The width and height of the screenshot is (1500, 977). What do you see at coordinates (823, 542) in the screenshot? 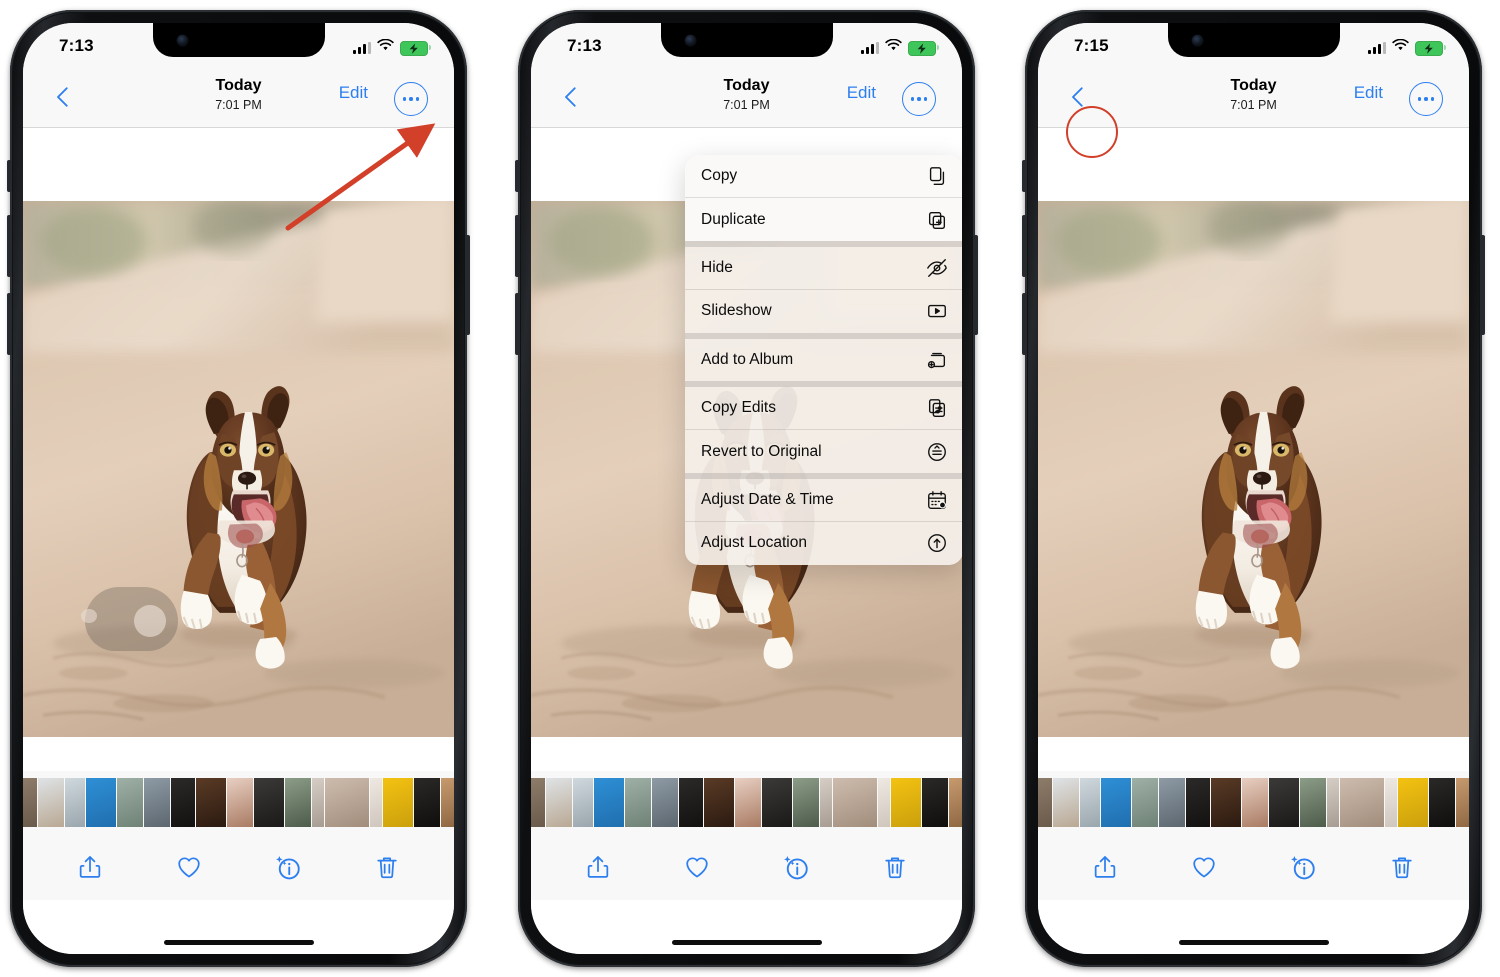
I see `menu-item-adjust-location: Adjust Location` at bounding box center [823, 542].